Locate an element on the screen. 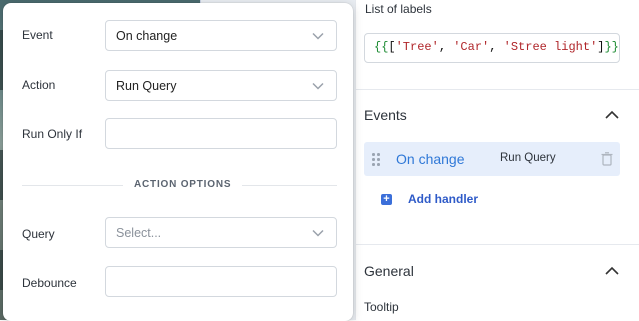 The image size is (639, 321). event-select-value: On change is located at coordinates (147, 36).